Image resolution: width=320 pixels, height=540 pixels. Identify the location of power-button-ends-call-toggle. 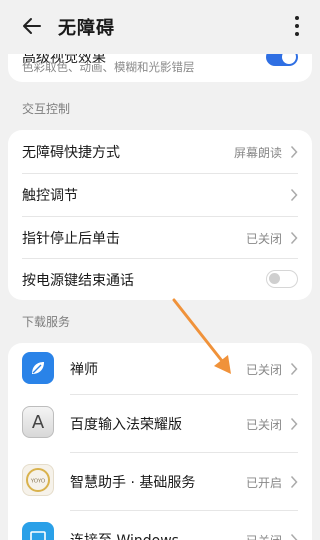
(282, 279).